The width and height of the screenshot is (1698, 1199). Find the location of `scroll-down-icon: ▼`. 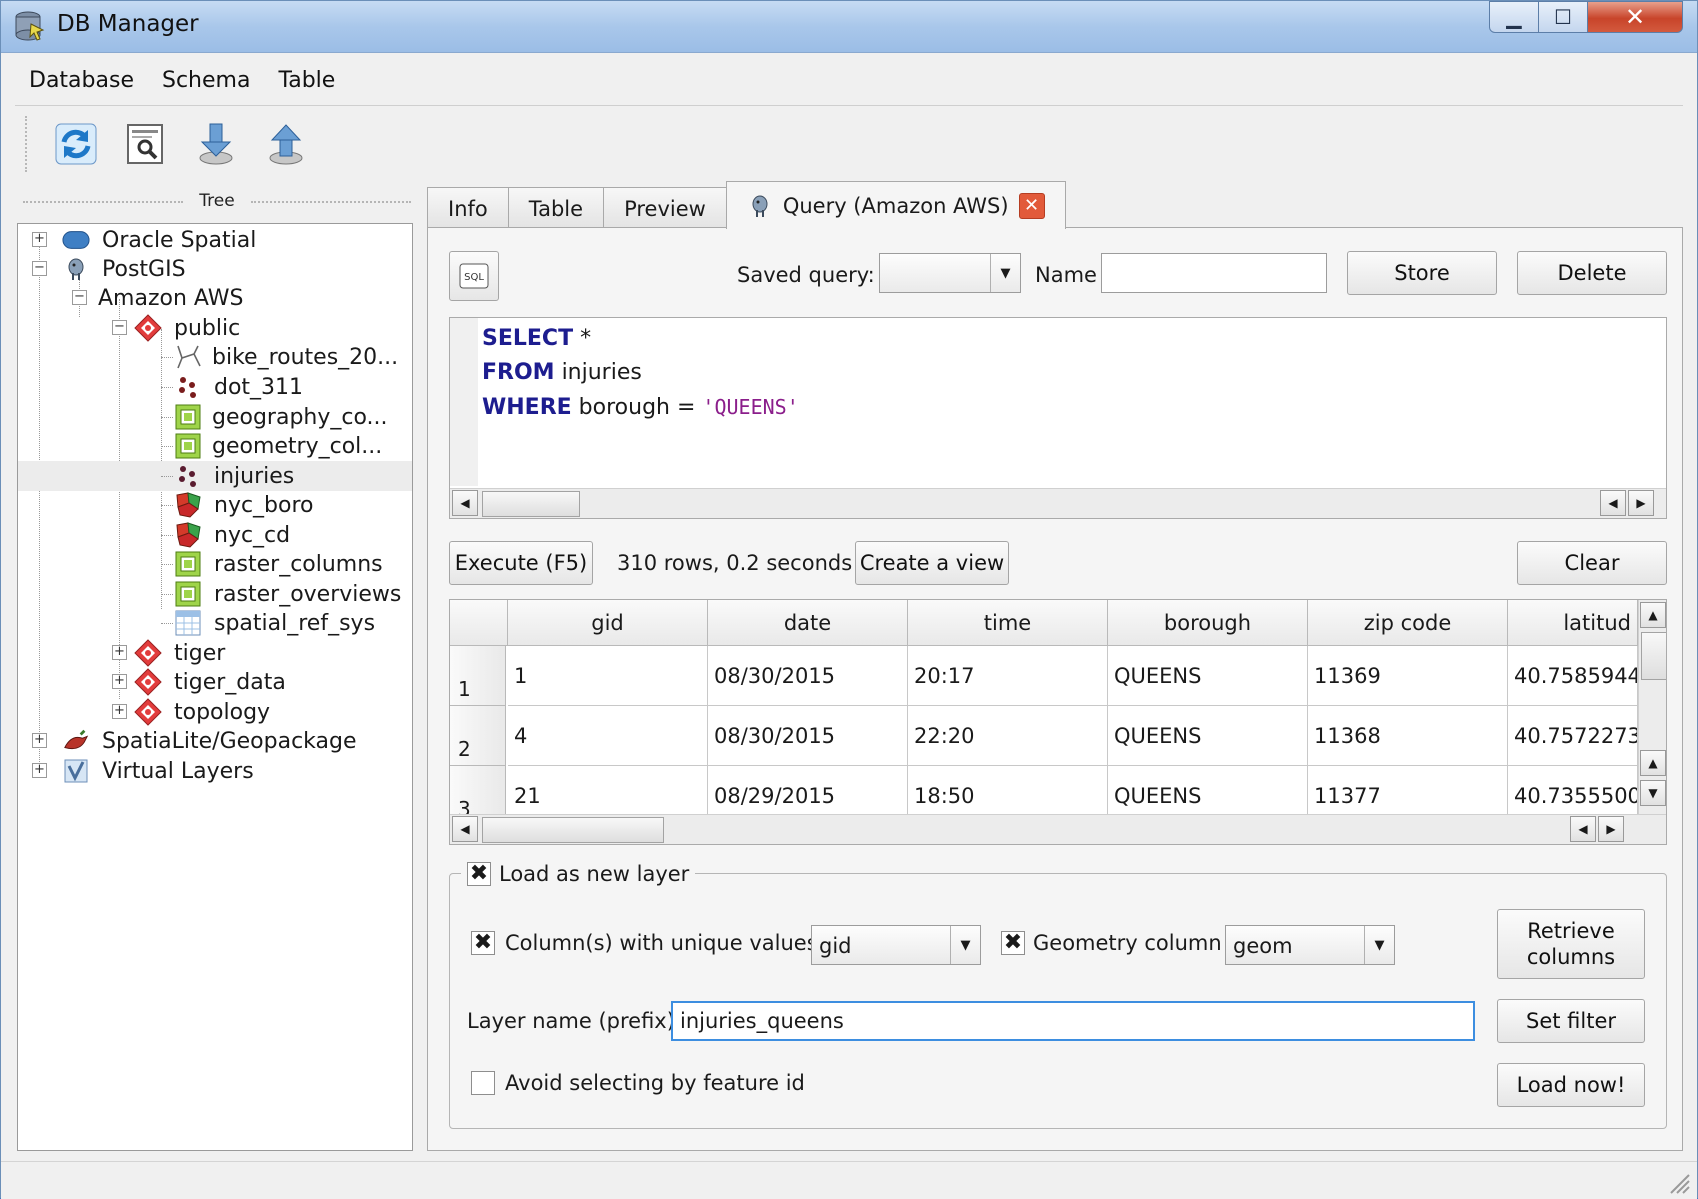

scroll-down-icon: ▼ is located at coordinates (1653, 793).